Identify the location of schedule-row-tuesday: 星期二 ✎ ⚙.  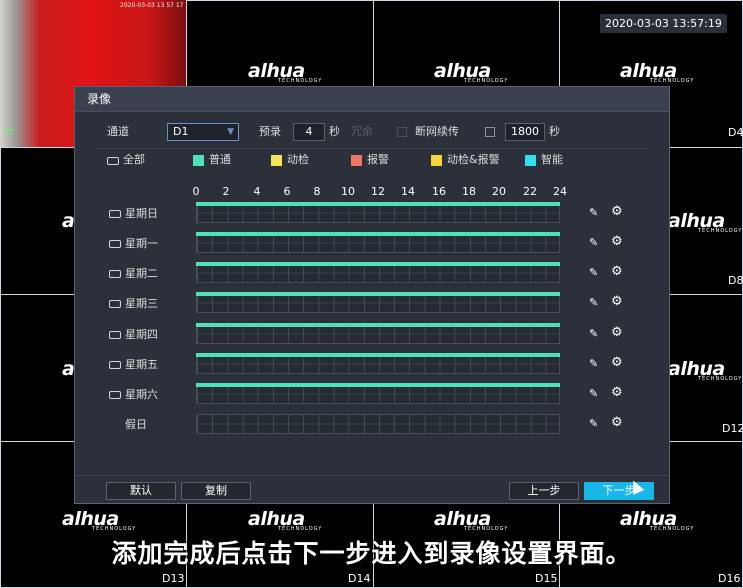
(373, 273).